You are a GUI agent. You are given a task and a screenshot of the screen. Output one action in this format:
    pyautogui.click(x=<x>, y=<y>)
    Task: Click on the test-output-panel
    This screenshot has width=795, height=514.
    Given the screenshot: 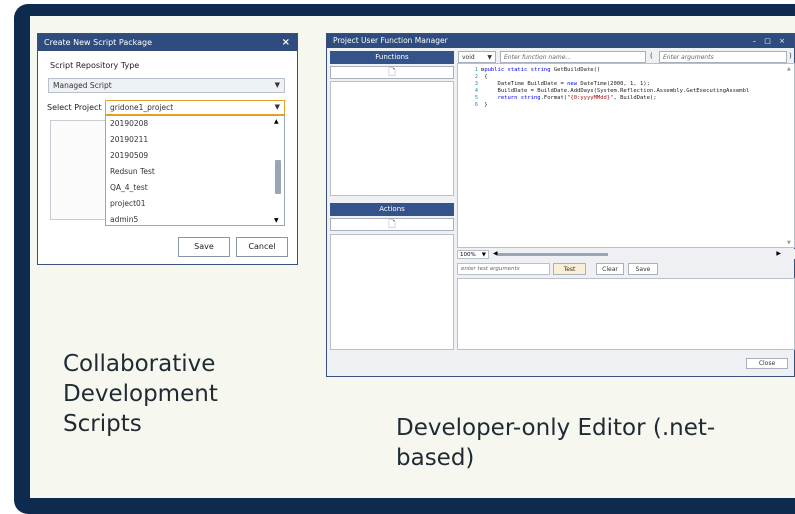 What is the action you would take?
    pyautogui.click(x=626, y=314)
    